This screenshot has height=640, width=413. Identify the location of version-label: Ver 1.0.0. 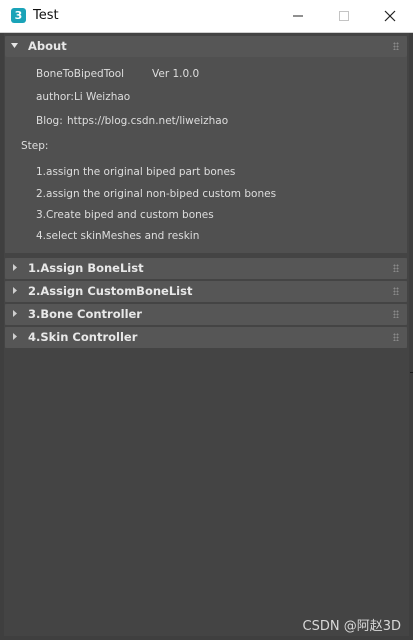
(176, 74).